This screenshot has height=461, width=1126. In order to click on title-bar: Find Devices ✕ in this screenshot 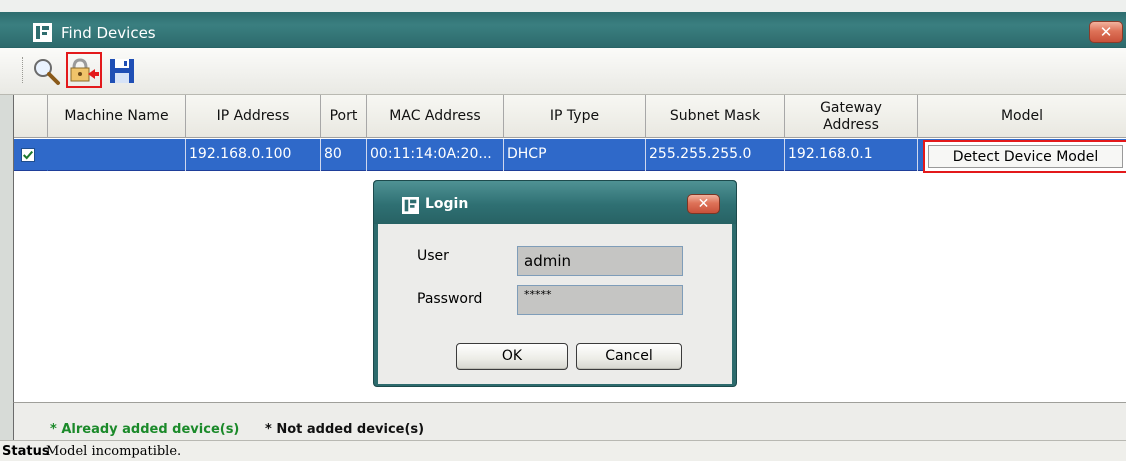, I will do `click(563, 24)`.